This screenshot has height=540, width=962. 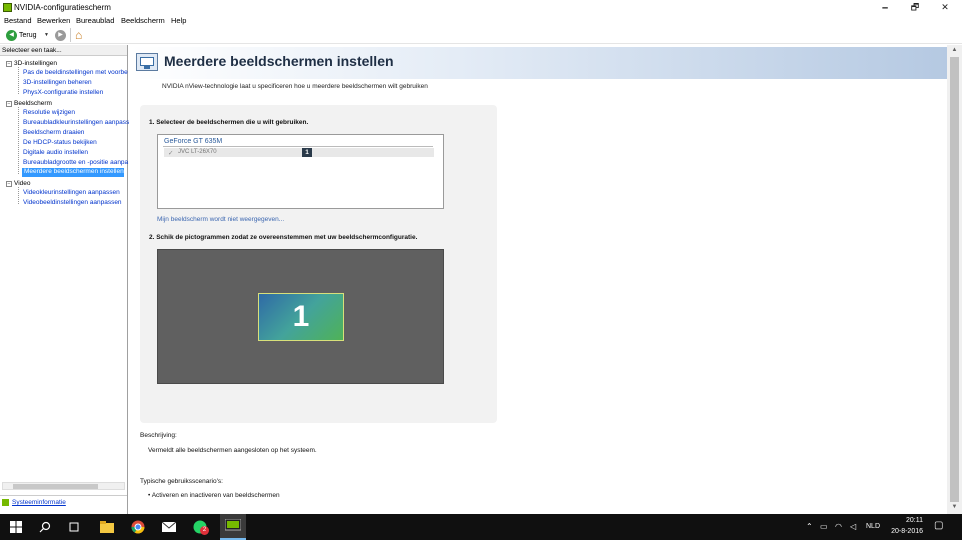 What do you see at coordinates (158, 435) in the screenshot?
I see `description-label: Beschrijving:` at bounding box center [158, 435].